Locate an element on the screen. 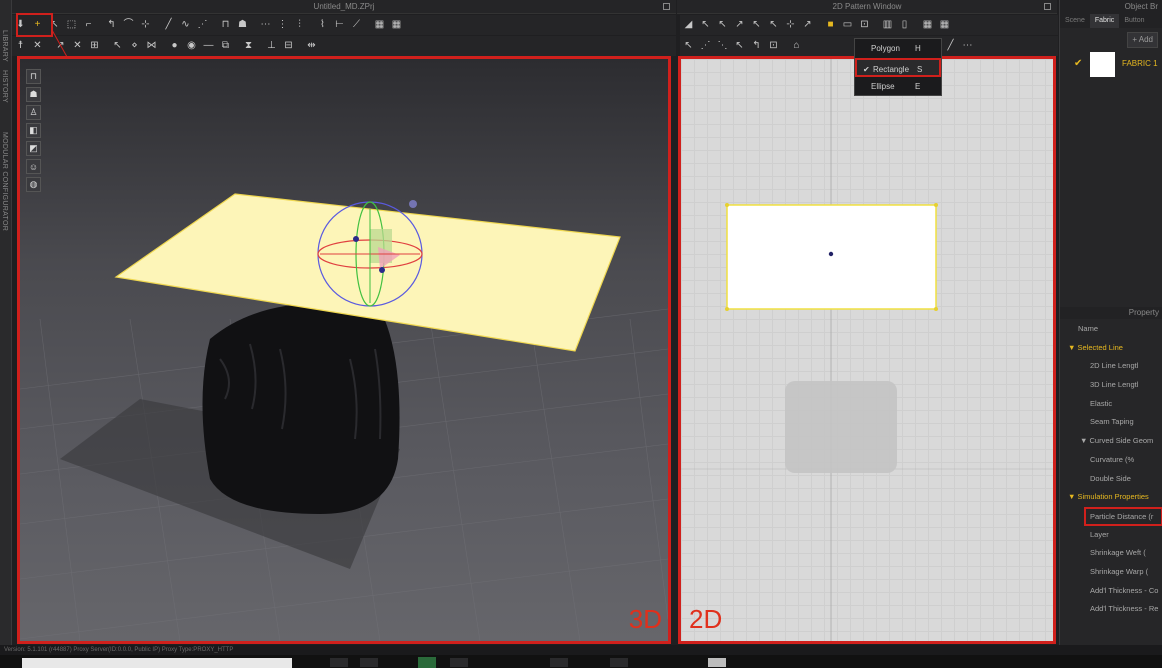 The image size is (1162, 668). tack-icon: ⊥ is located at coordinates (271, 46).